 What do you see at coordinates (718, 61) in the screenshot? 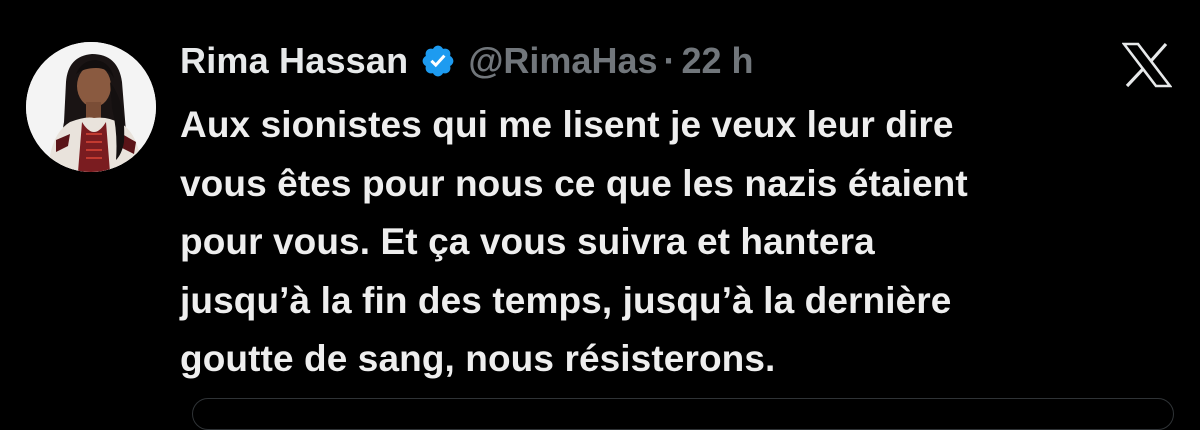
I see `tweet-timestamp: 22 h` at bounding box center [718, 61].